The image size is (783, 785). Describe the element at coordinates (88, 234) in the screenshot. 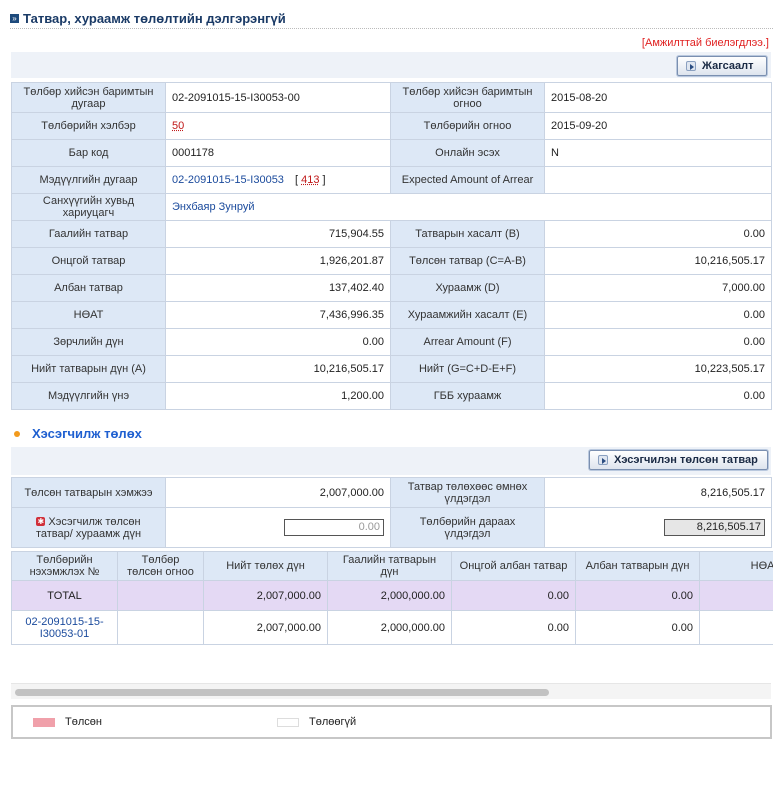

I see `customs-label: Гаалийн татвар` at that location.